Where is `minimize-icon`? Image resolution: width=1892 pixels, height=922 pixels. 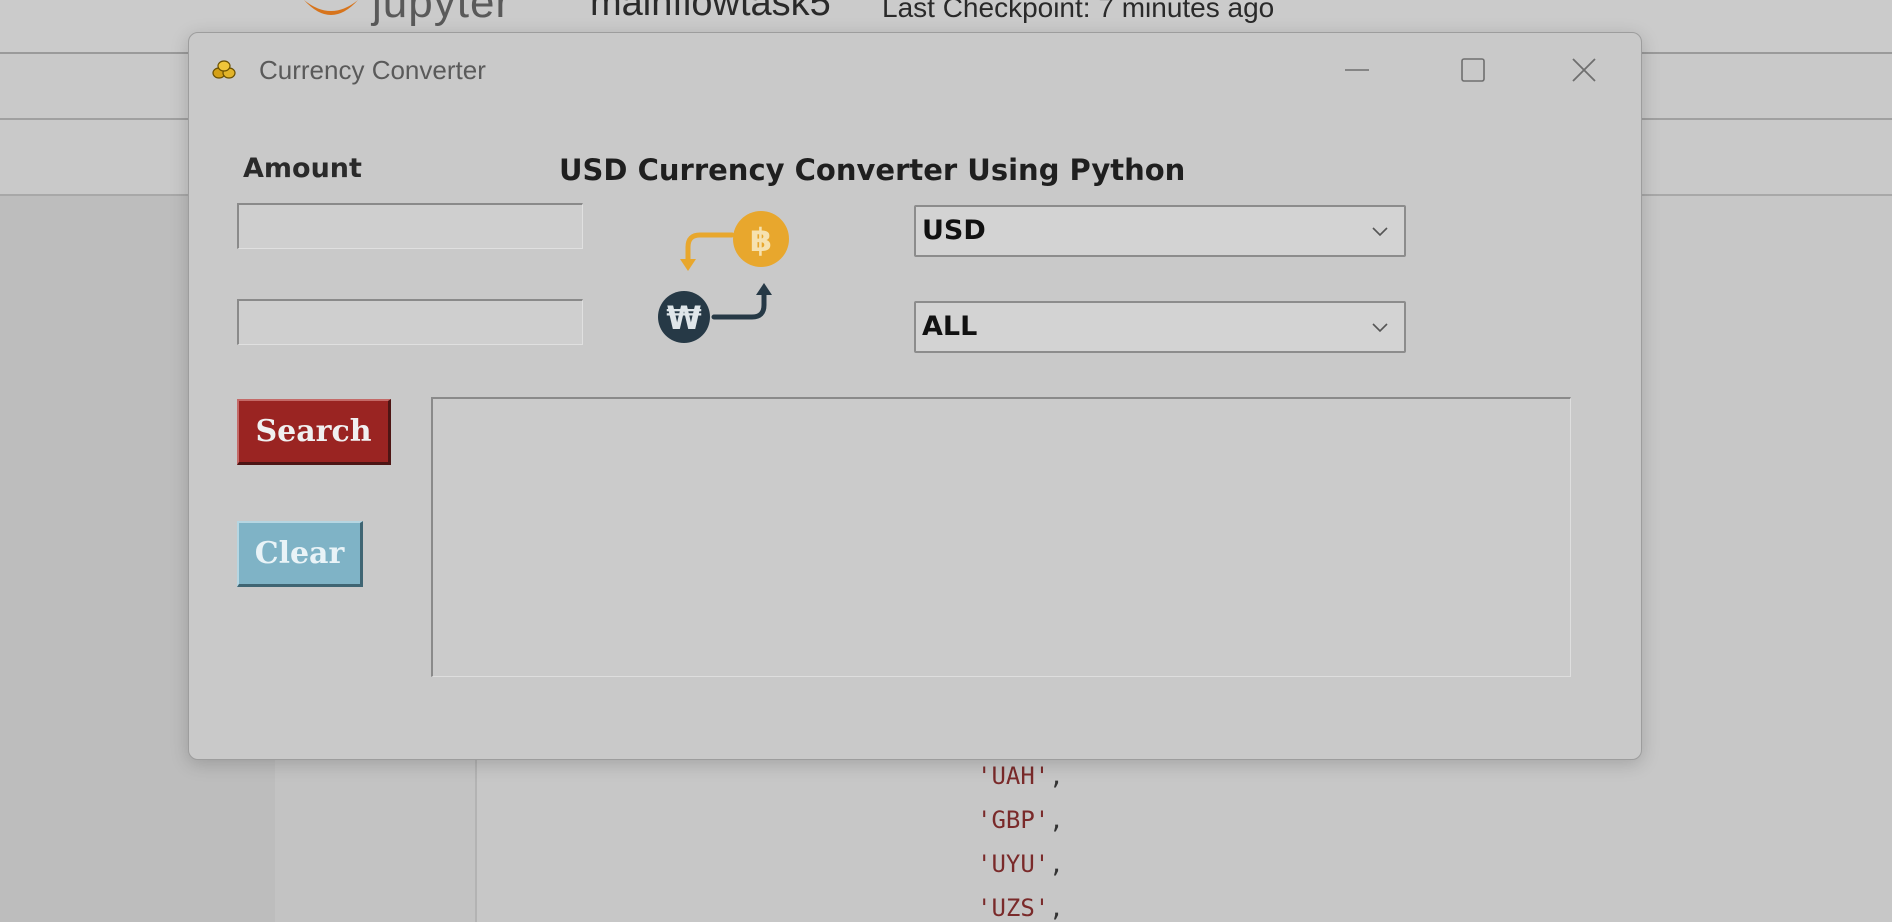 minimize-icon is located at coordinates (1357, 70).